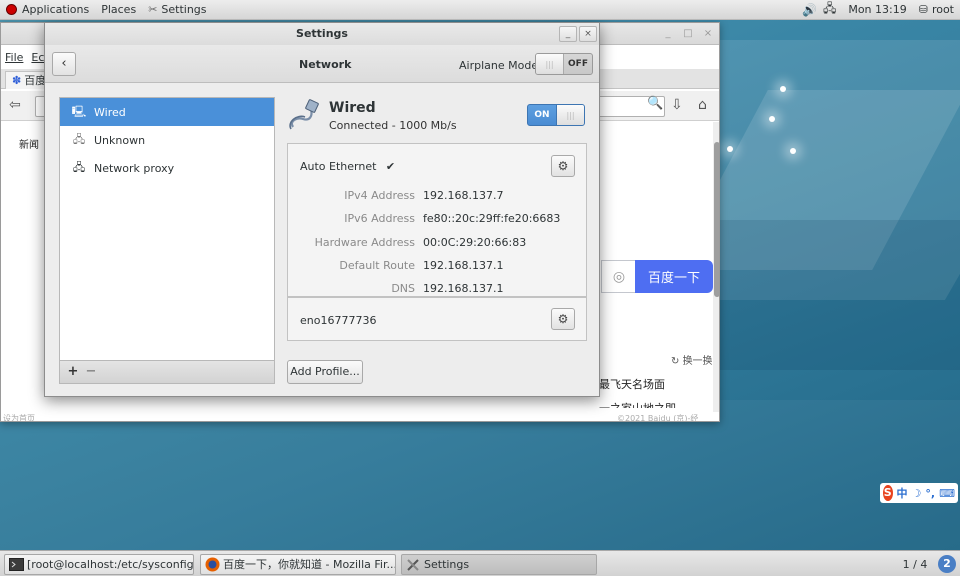 This screenshot has width=960, height=576. I want to click on back-arrow-icon: ⇦, so click(15, 105).